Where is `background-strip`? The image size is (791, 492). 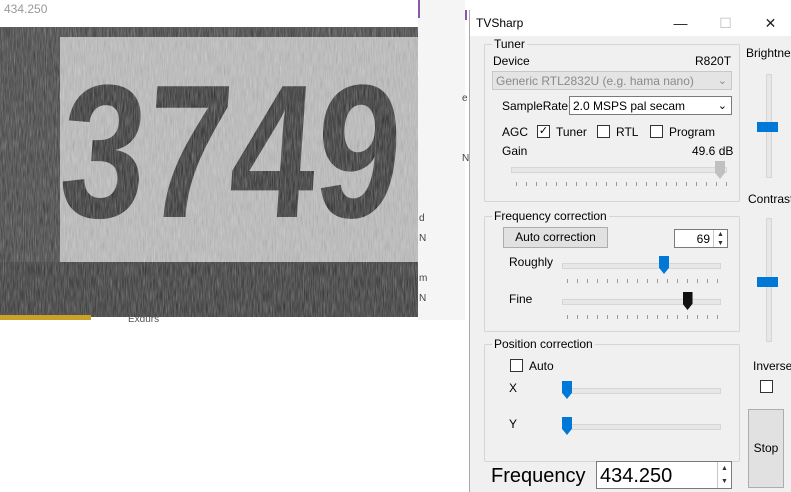 background-strip is located at coordinates (45, 317).